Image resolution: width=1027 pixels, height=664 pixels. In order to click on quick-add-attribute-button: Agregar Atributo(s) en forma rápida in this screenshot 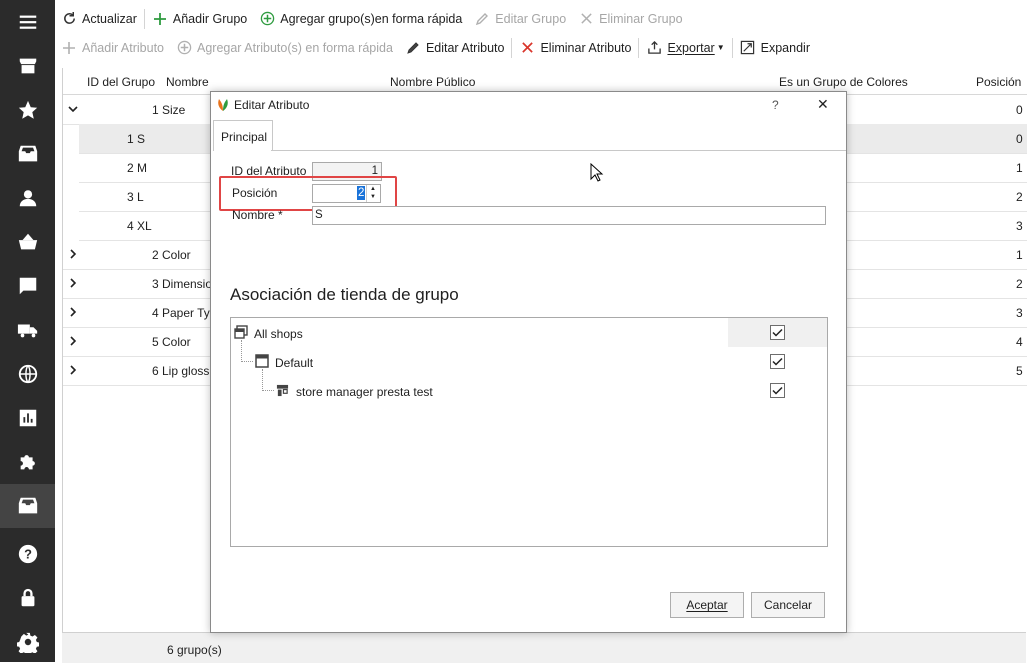, I will do `click(284, 48)`.